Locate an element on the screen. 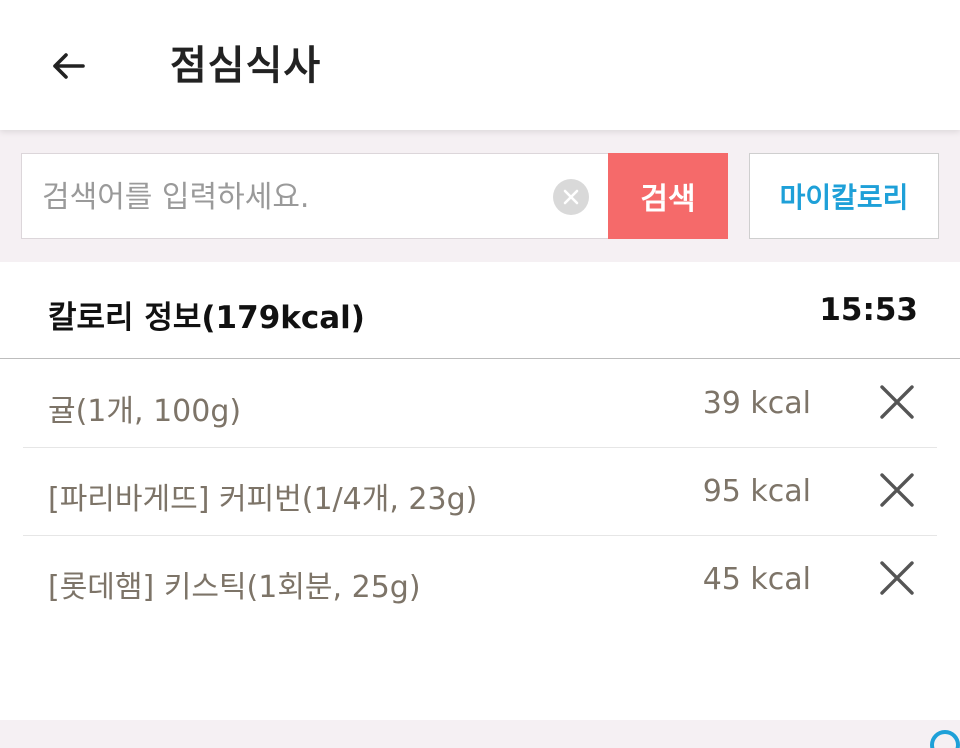  clear-circle-icon is located at coordinates (571, 197).